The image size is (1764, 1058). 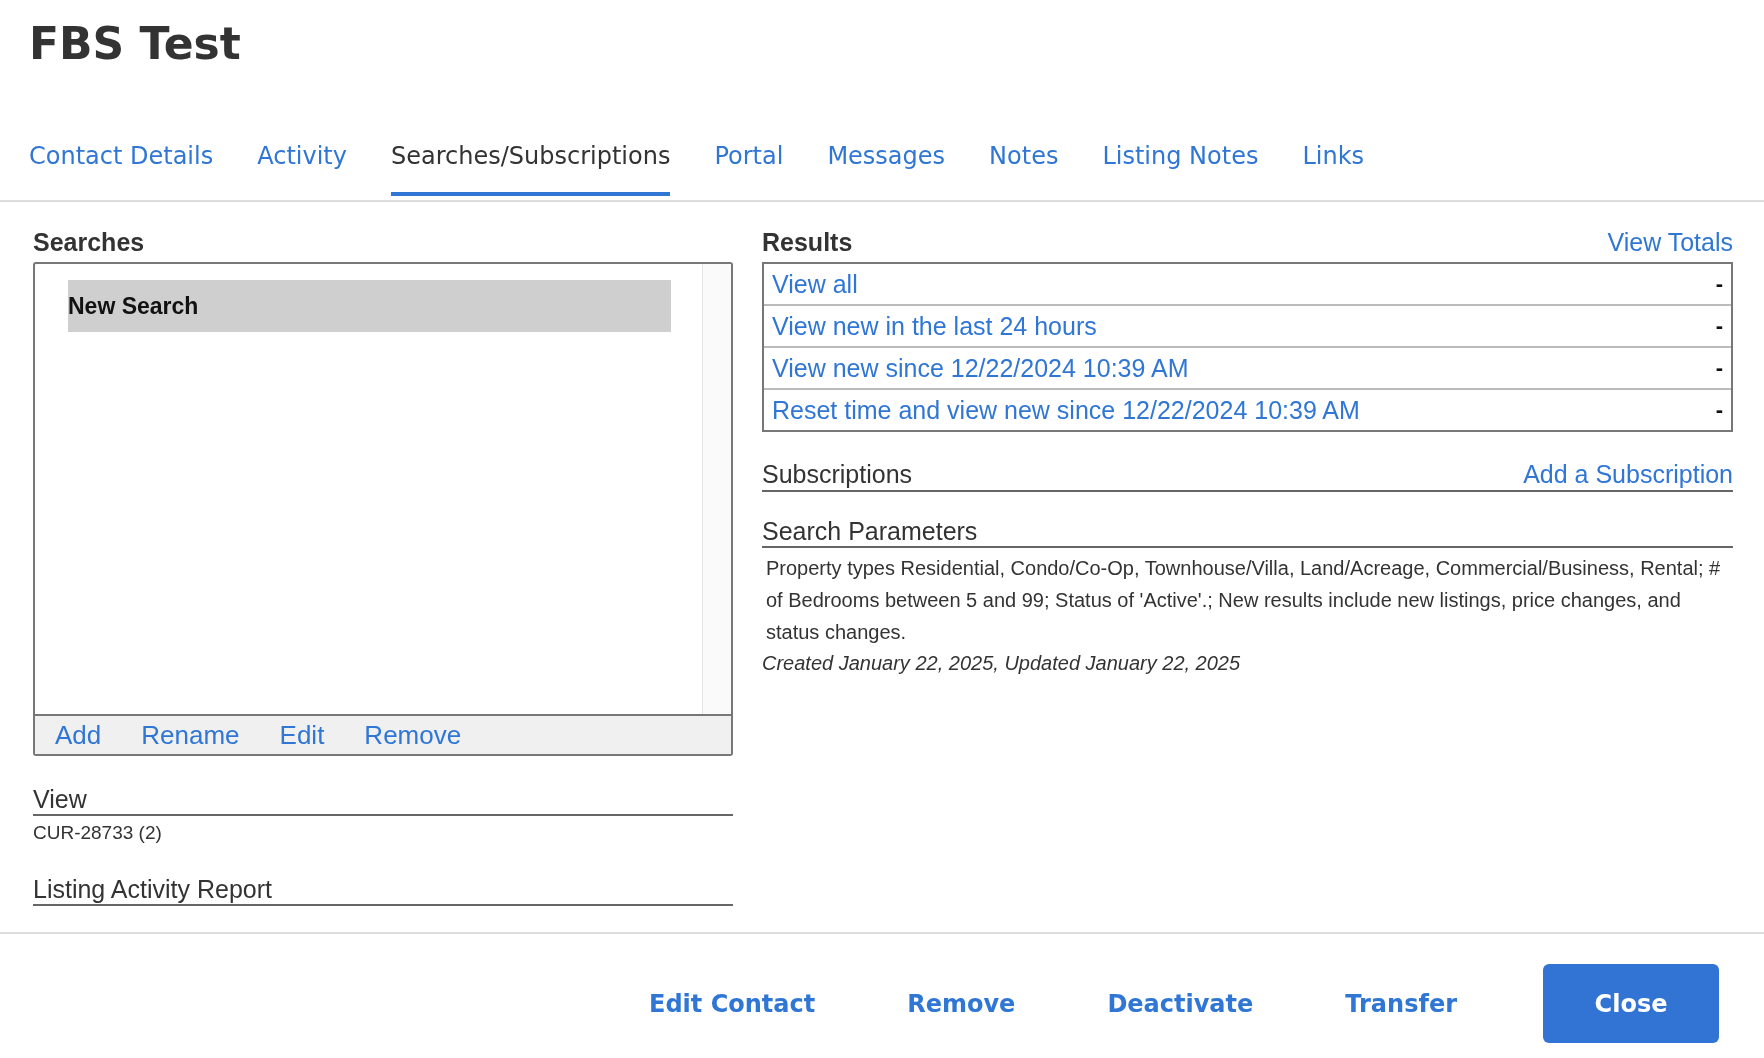 I want to click on footer-button: Deactivate, so click(x=1180, y=1003).